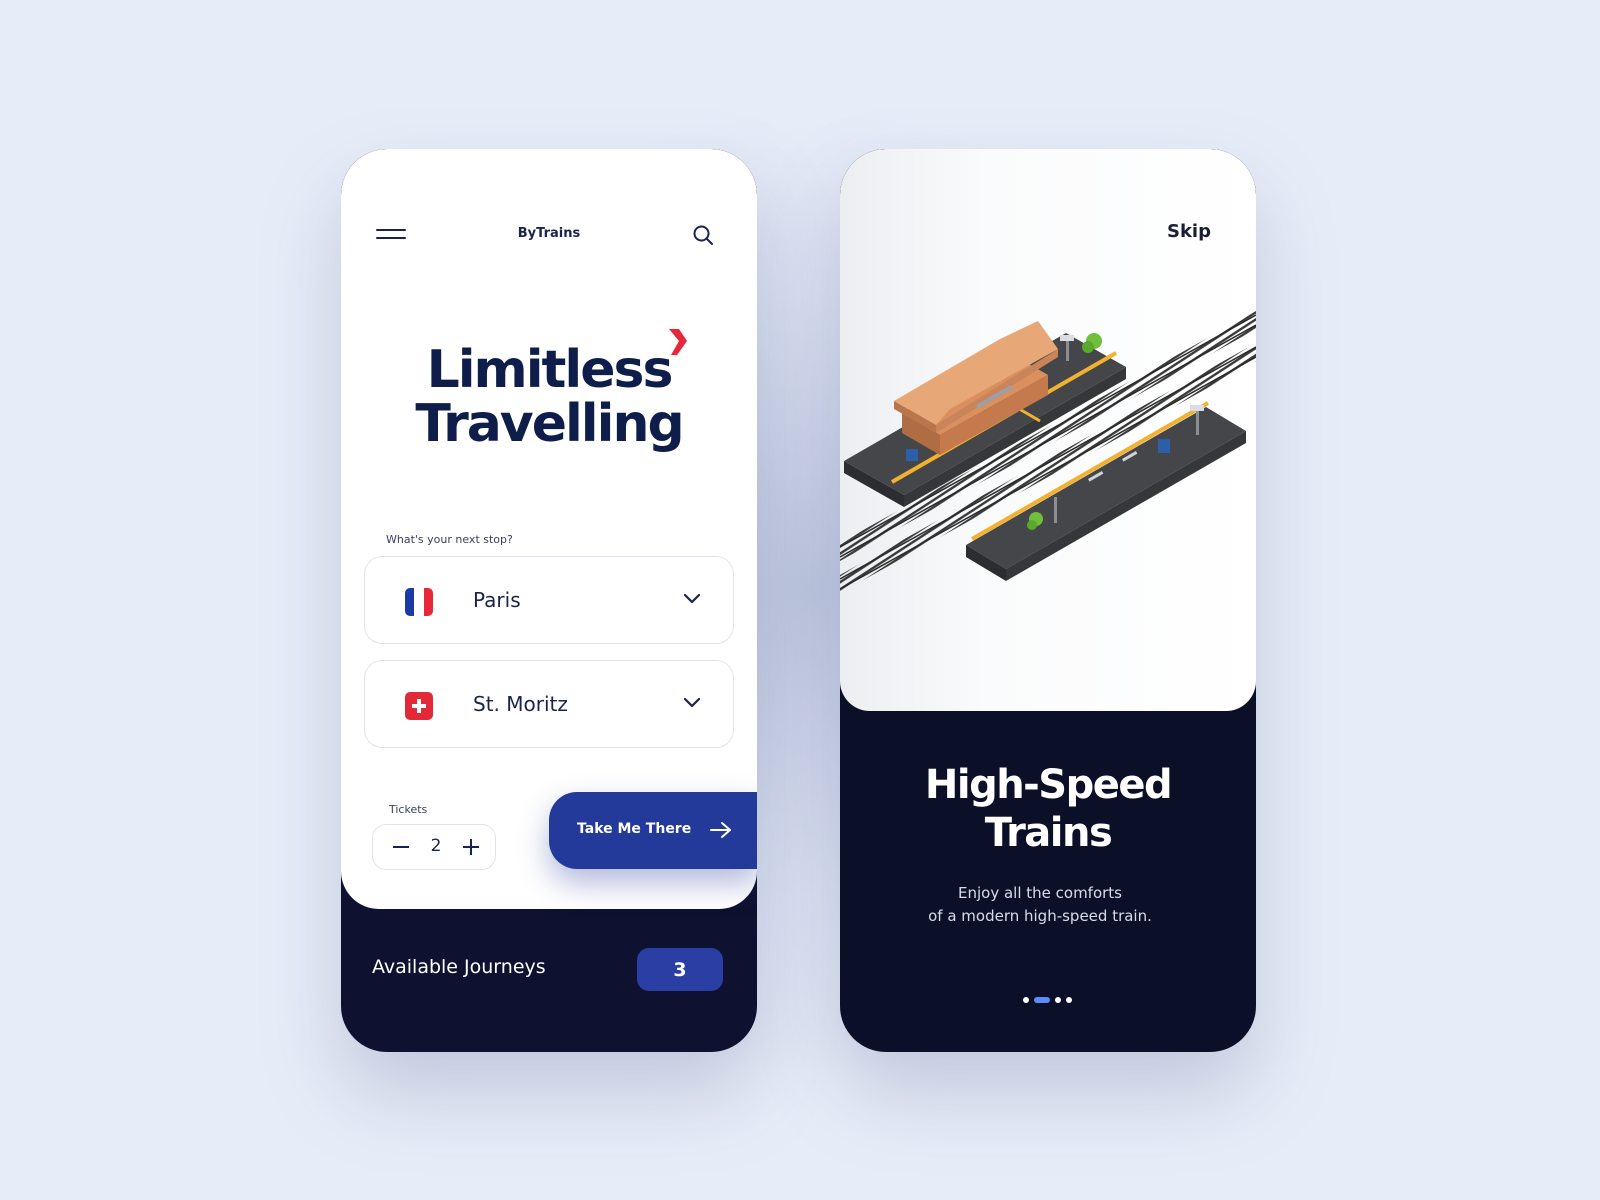 The width and height of the screenshot is (1600, 1200). What do you see at coordinates (634, 829) in the screenshot?
I see `cta-label: Take Me There` at bounding box center [634, 829].